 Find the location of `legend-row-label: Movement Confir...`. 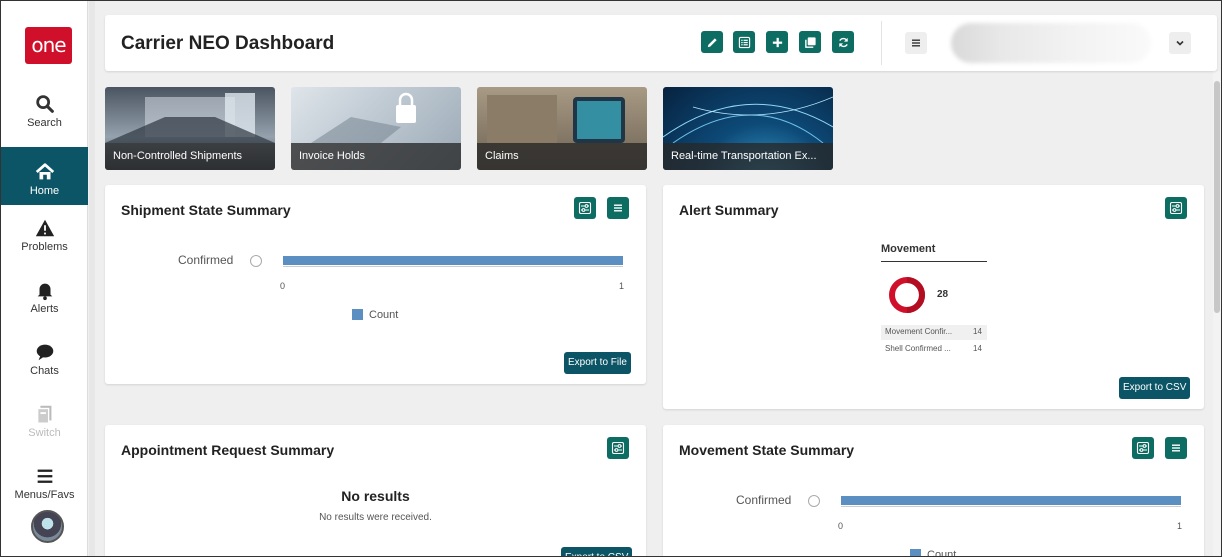

legend-row-label: Movement Confir... is located at coordinates (919, 331).